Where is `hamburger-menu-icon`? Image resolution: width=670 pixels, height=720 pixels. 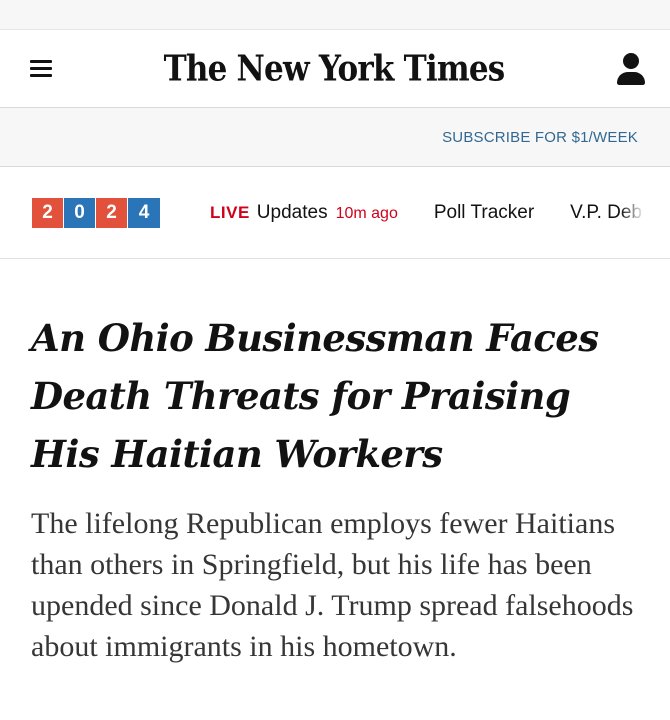
hamburger-menu-icon is located at coordinates (41, 68).